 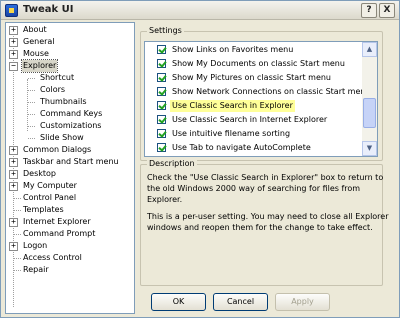 What do you see at coordinates (70, 174) in the screenshot?
I see `tree-item-desktop: + Desktop` at bounding box center [70, 174].